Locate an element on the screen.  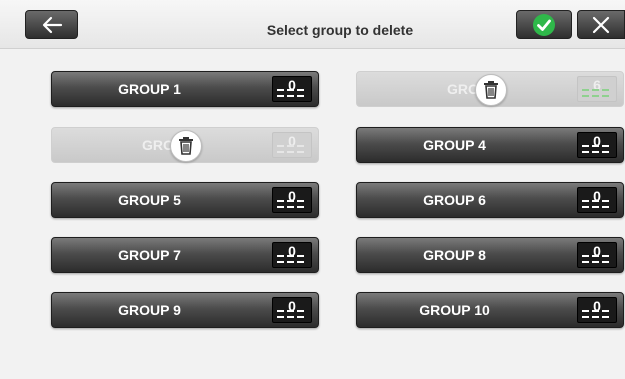
arrow-left-icon is located at coordinates (52, 24).